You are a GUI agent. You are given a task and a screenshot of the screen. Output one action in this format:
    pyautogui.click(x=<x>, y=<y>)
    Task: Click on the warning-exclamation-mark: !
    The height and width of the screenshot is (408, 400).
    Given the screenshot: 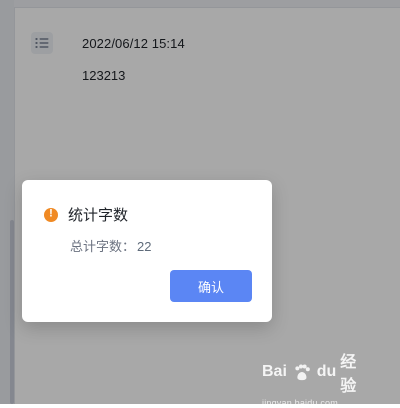 What is the action you would take?
    pyautogui.click(x=51, y=213)
    